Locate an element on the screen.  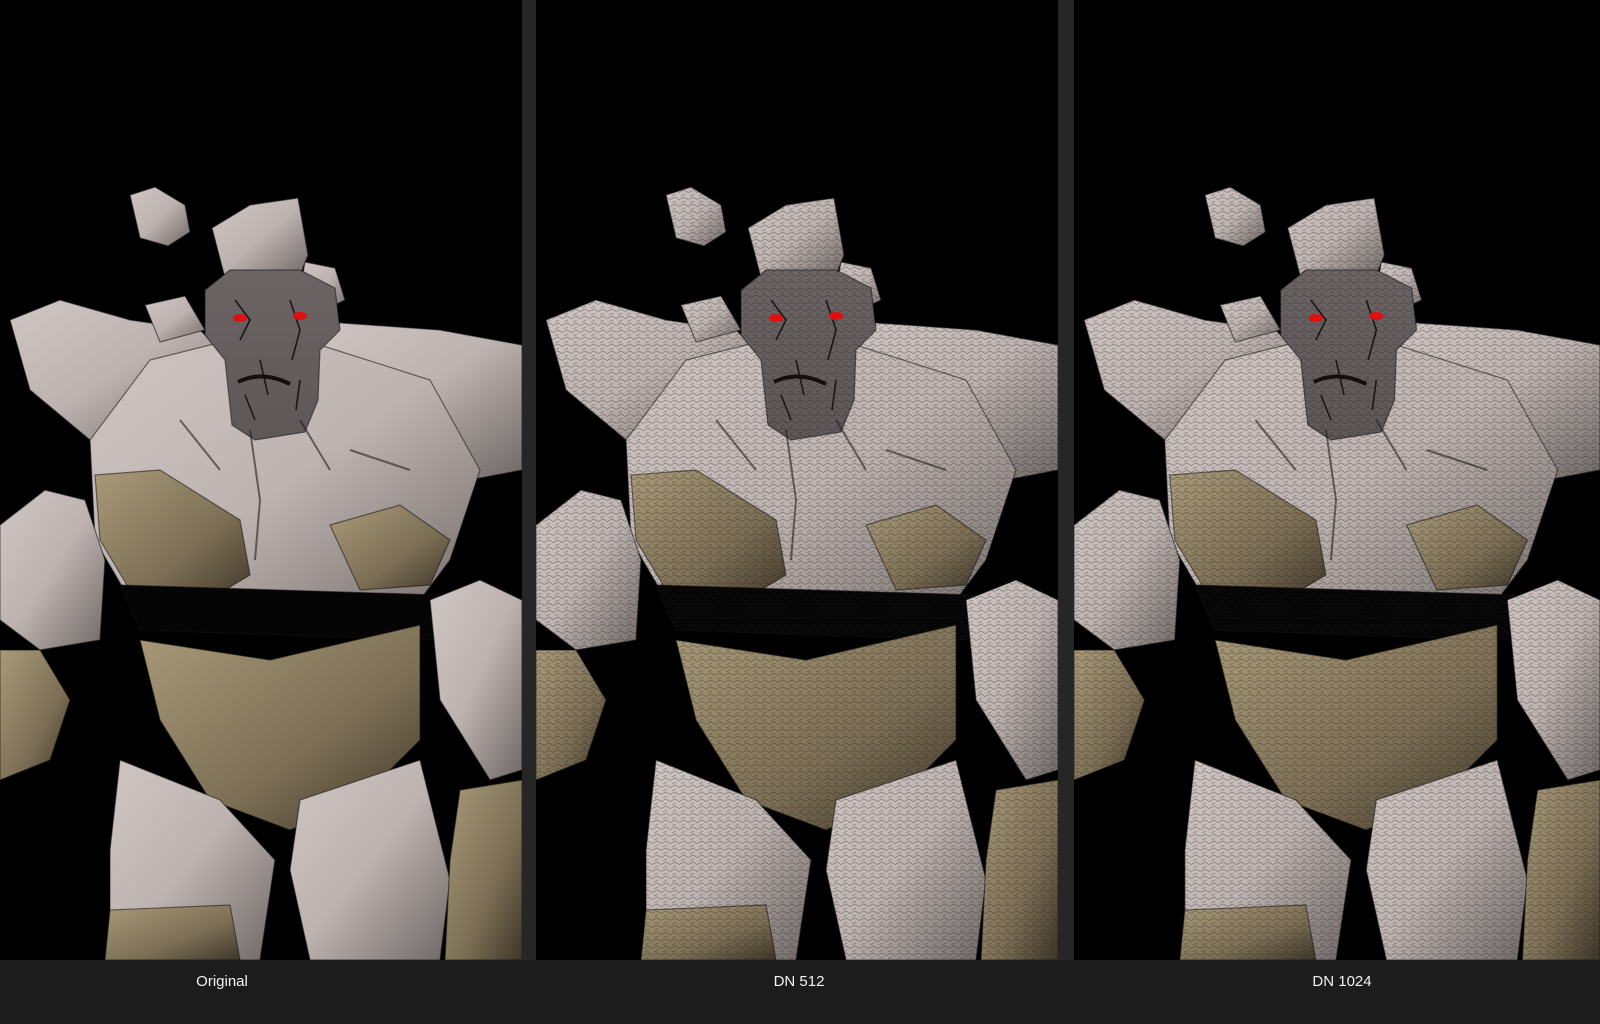
panel-caption-dn-512: DN 512 is located at coordinates (799, 981).